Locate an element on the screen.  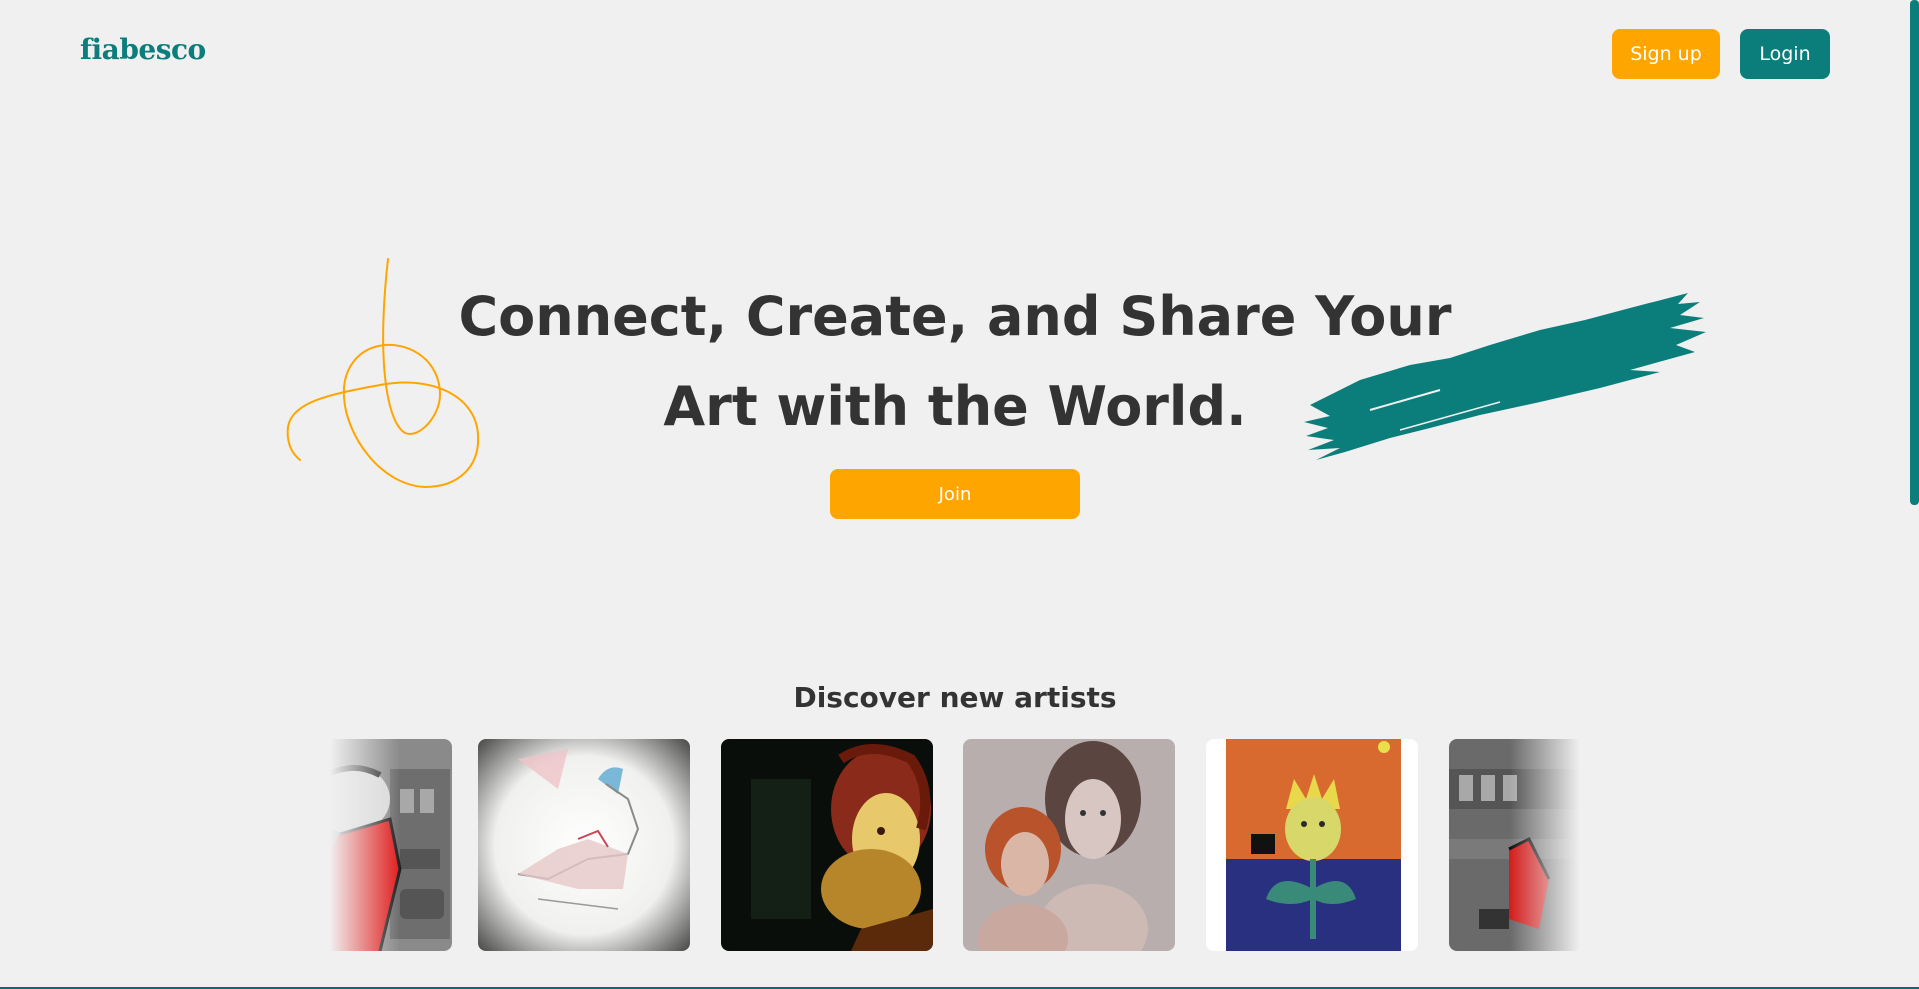
discover-heading: Discover new artists is located at coordinates (955, 697).